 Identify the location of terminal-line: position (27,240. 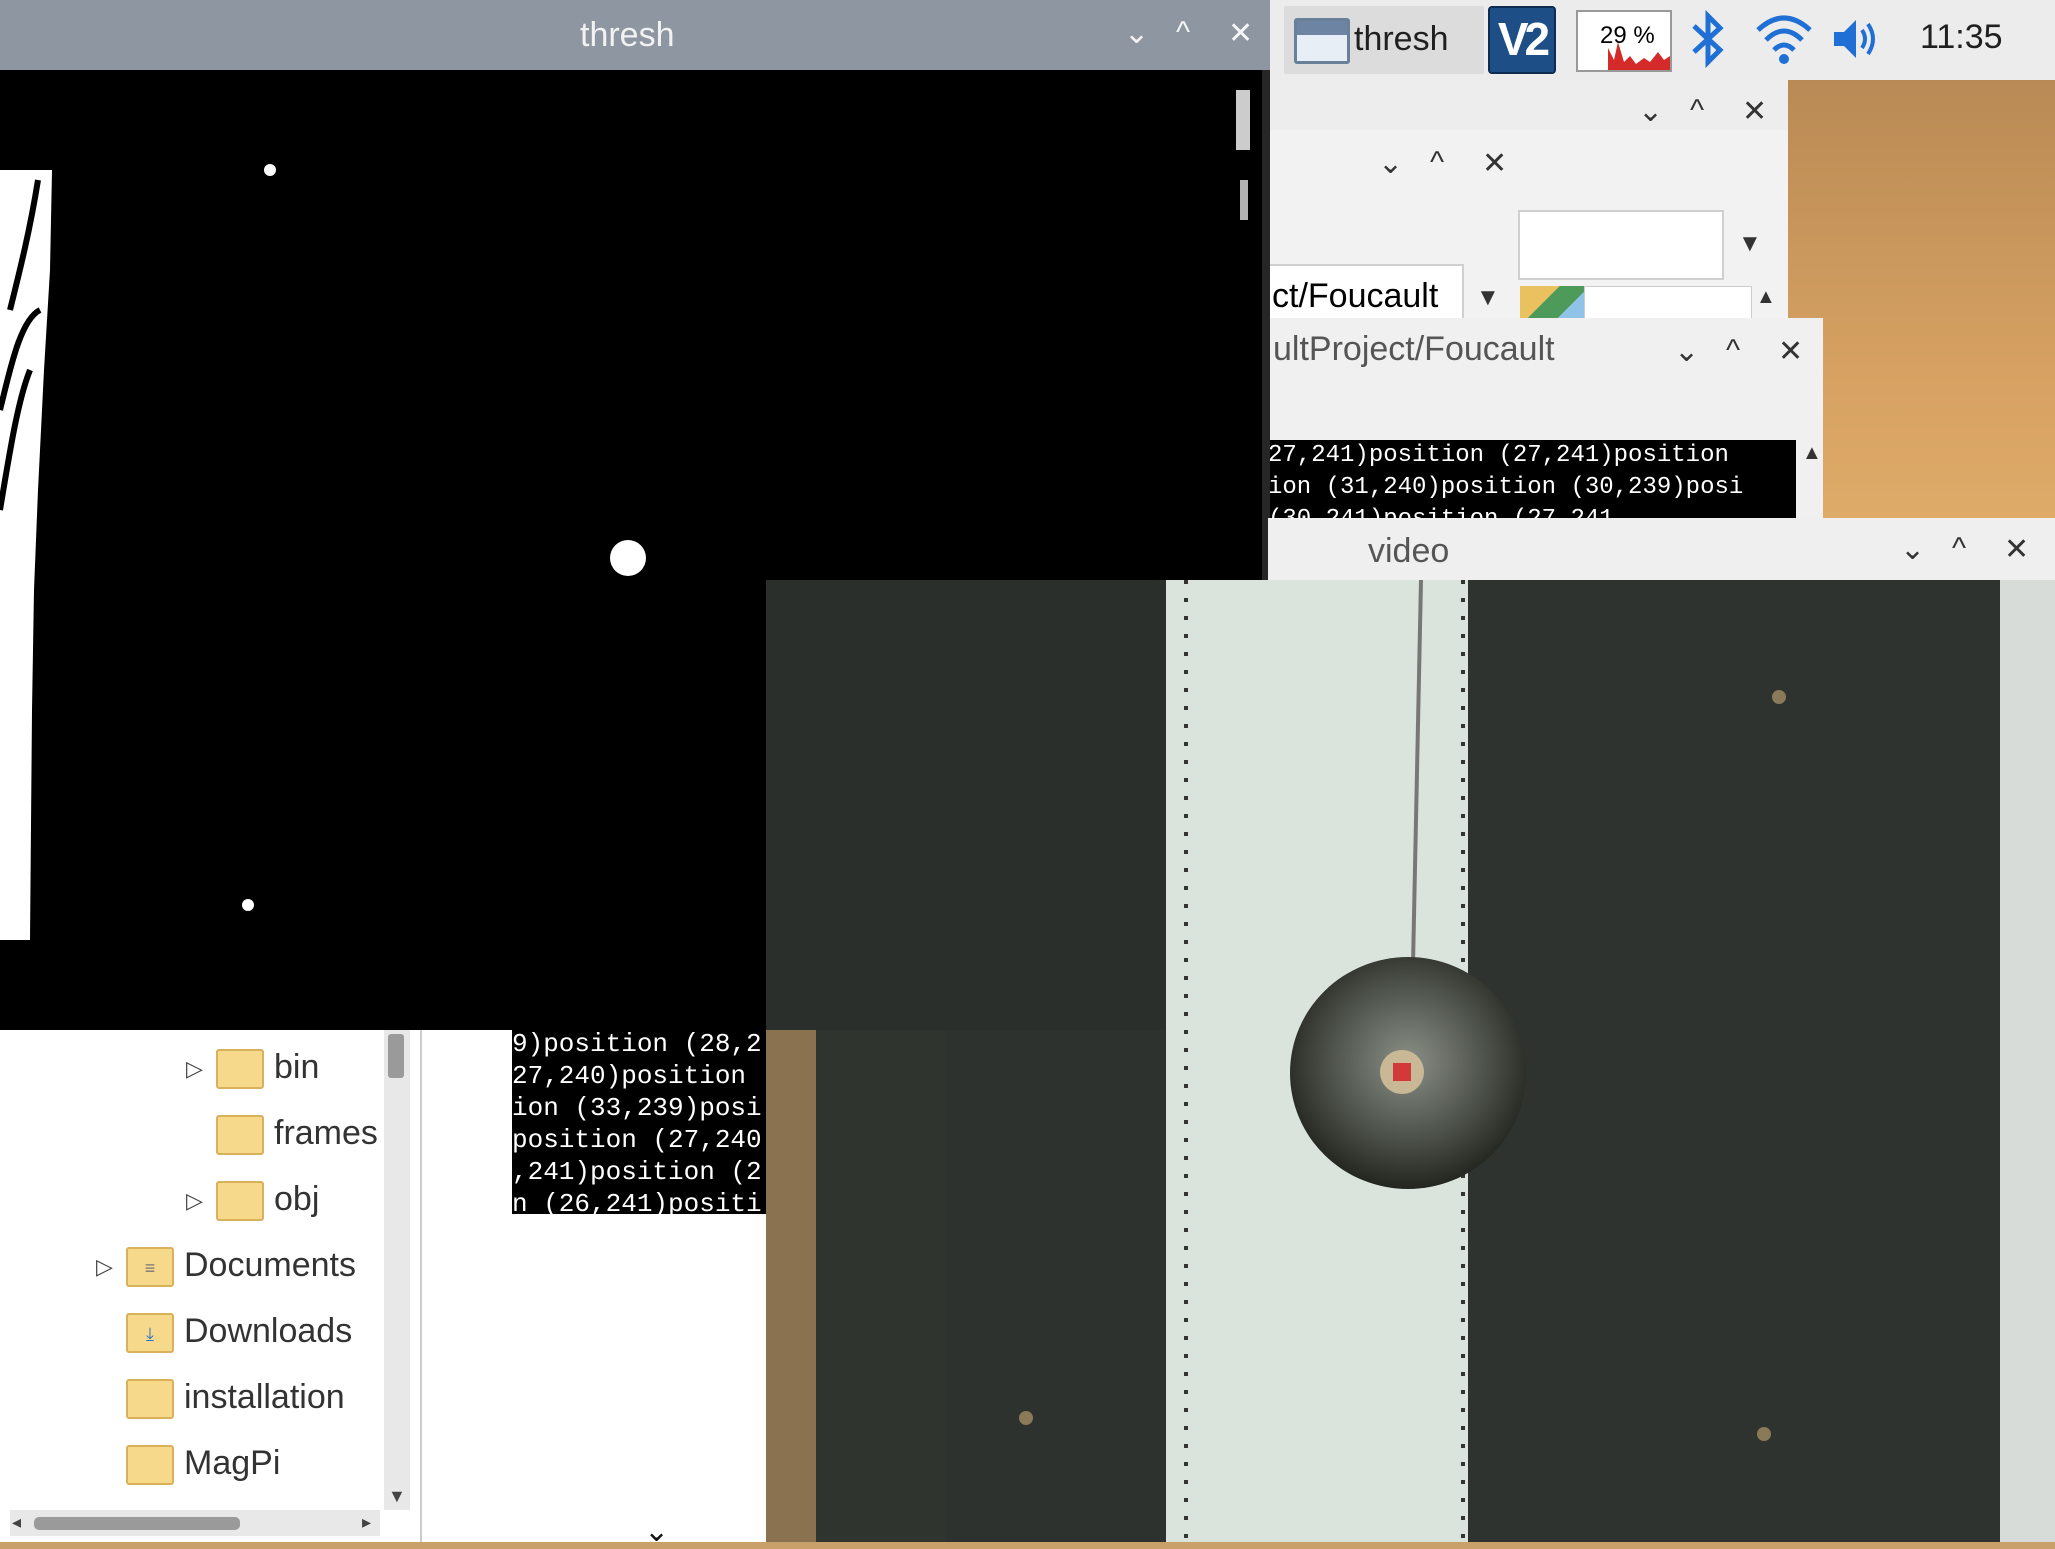
(637, 1140).